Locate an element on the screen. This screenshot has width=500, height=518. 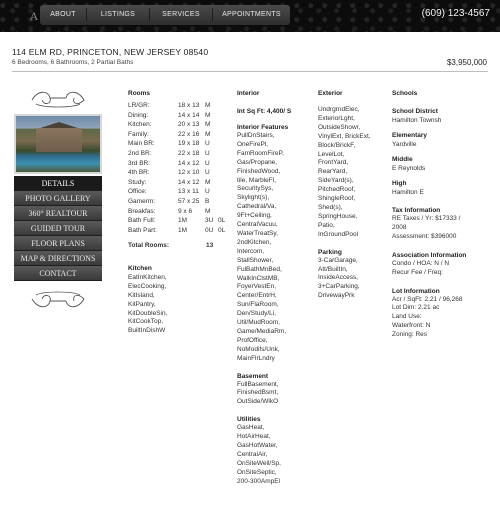
exterior-heading: Exterior is located at coordinates (330, 93).